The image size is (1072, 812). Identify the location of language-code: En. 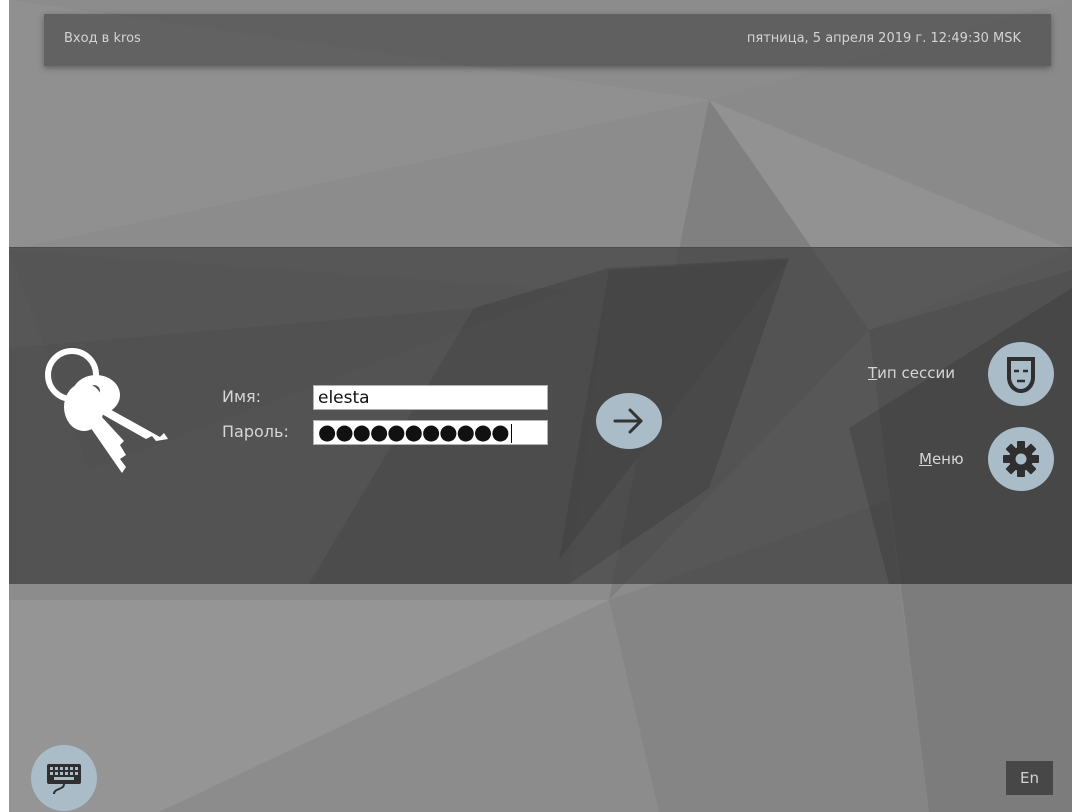
(1029, 778).